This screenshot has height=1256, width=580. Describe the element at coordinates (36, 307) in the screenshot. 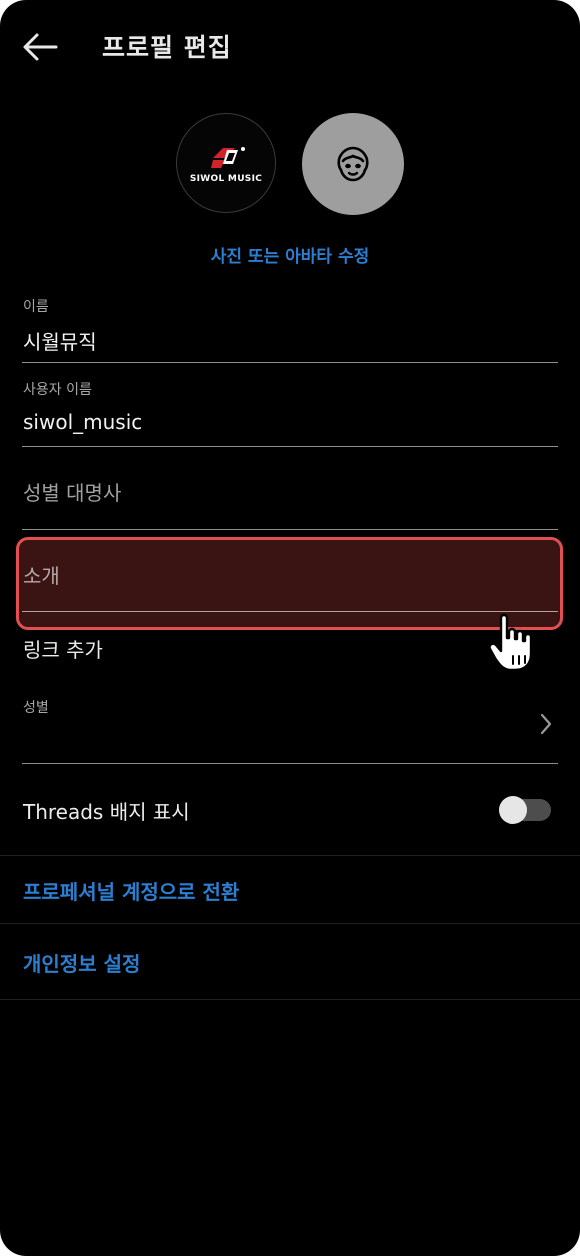

I see `name-label: 이름` at that location.